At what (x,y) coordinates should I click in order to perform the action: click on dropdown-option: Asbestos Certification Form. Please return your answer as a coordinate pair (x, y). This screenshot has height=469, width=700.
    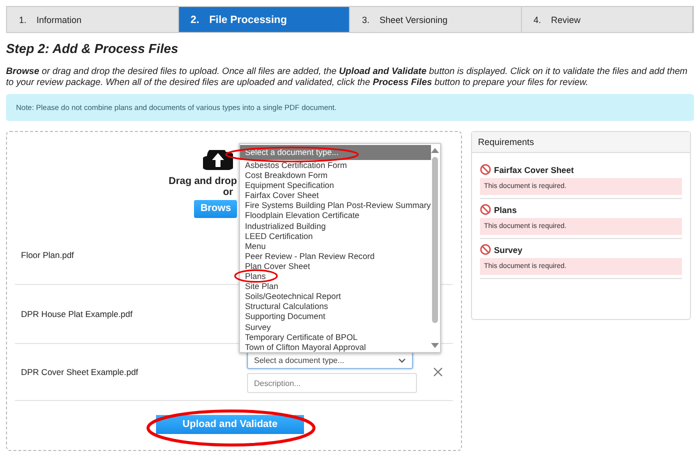
    Looking at the image, I should click on (335, 165).